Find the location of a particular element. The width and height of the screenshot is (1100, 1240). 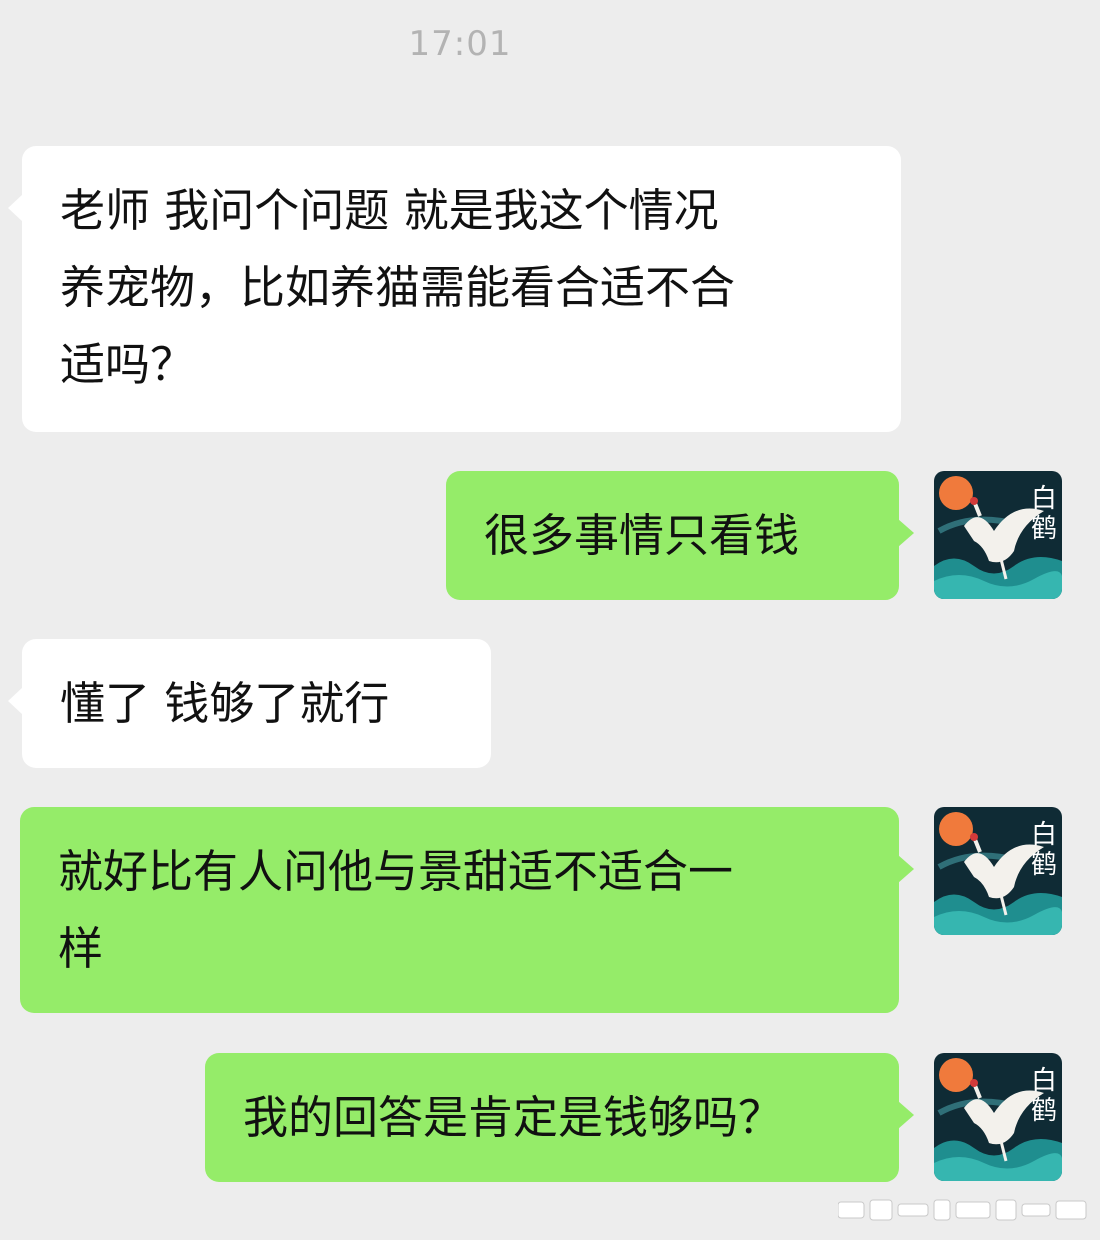

watermark-graphic is located at coordinates (962, 1210).